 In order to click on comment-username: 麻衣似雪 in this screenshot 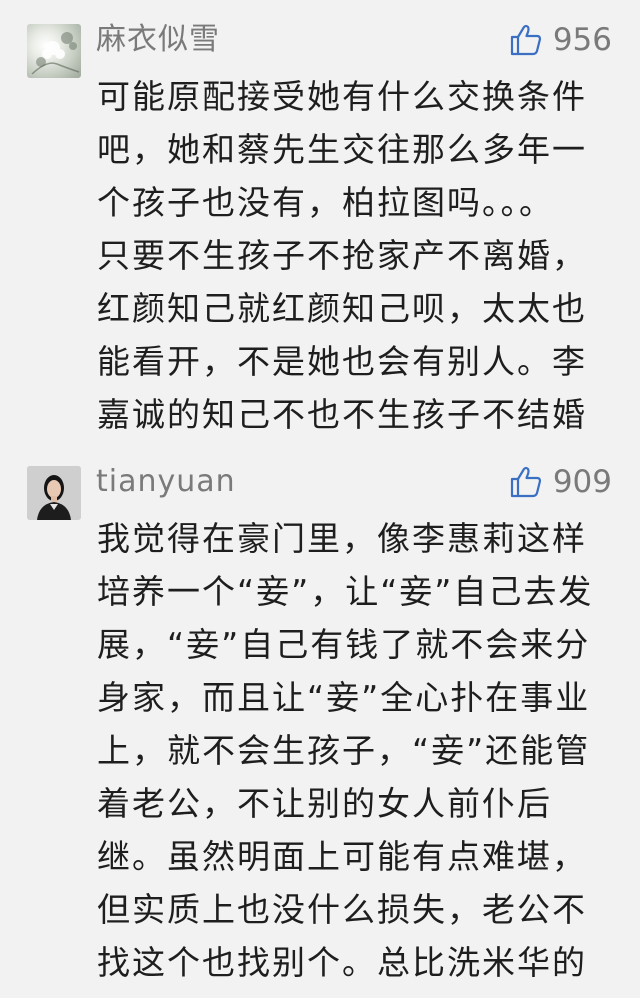, I will do `click(158, 40)`.